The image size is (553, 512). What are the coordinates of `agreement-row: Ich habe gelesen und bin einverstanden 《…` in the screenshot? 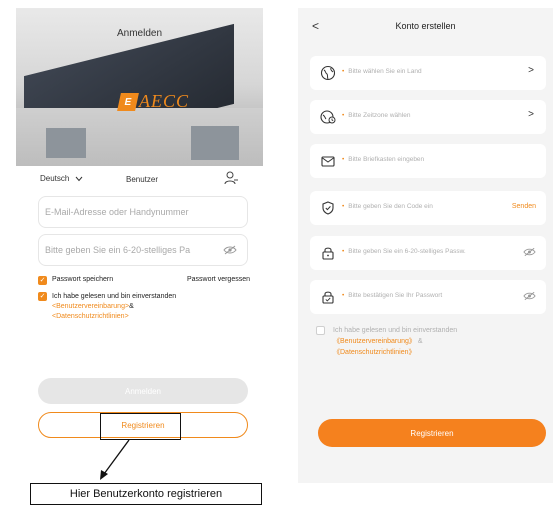 It's located at (386, 341).